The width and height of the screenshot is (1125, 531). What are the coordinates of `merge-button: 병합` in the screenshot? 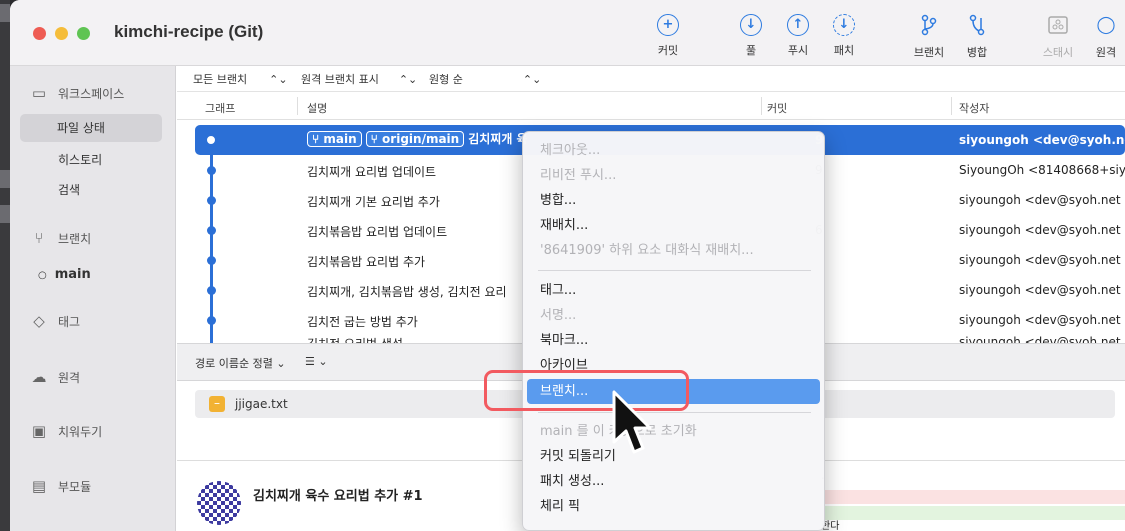 It's located at (977, 37).